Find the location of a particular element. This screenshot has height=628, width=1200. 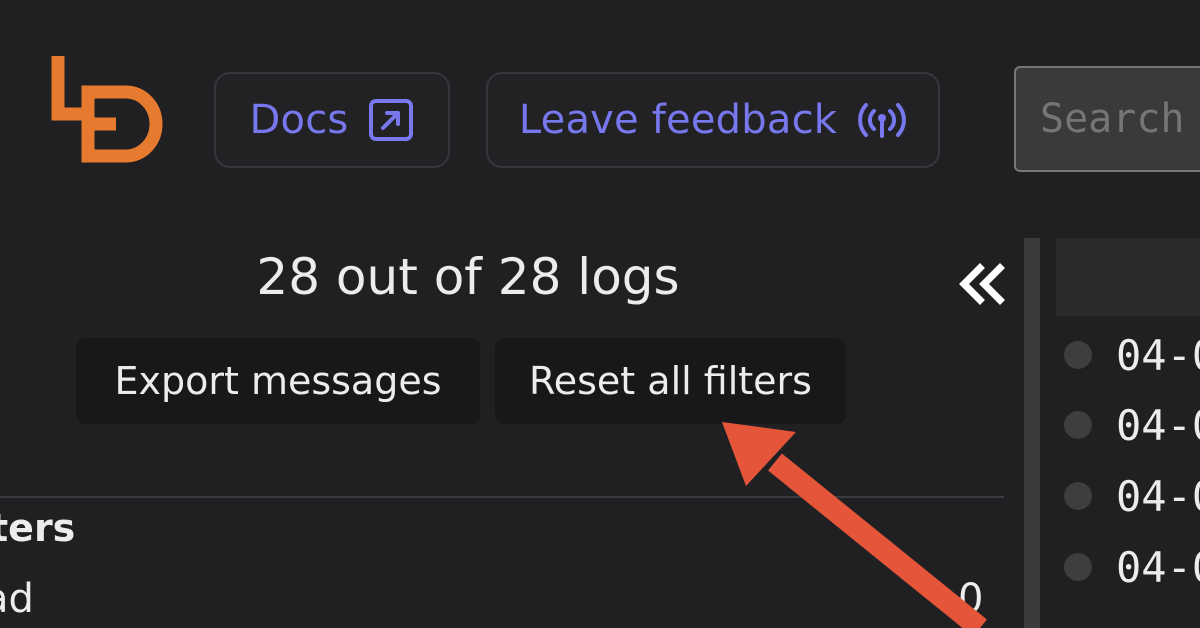

scrollbar is located at coordinates (1032, 433).